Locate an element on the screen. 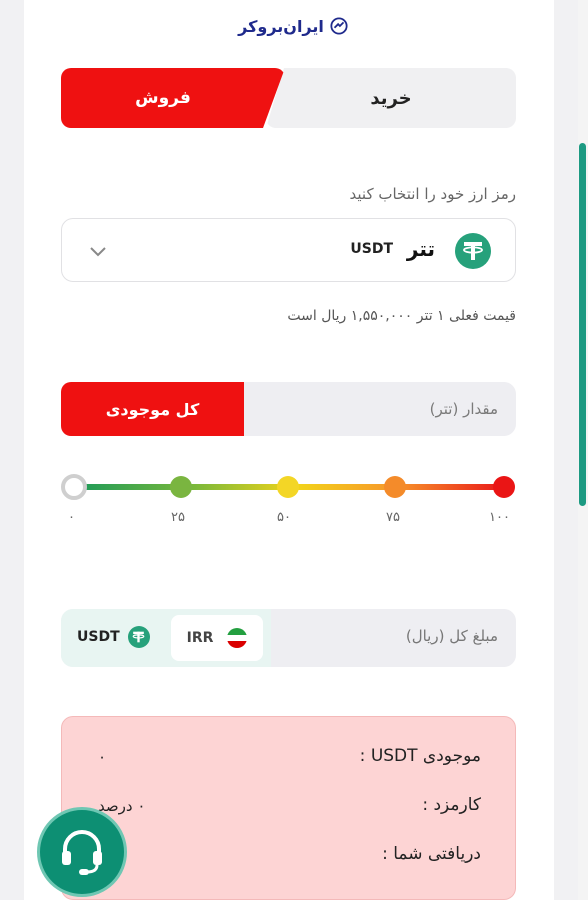  total-amount-placeholder: مبلغ کل (ریال) is located at coordinates (451, 636).